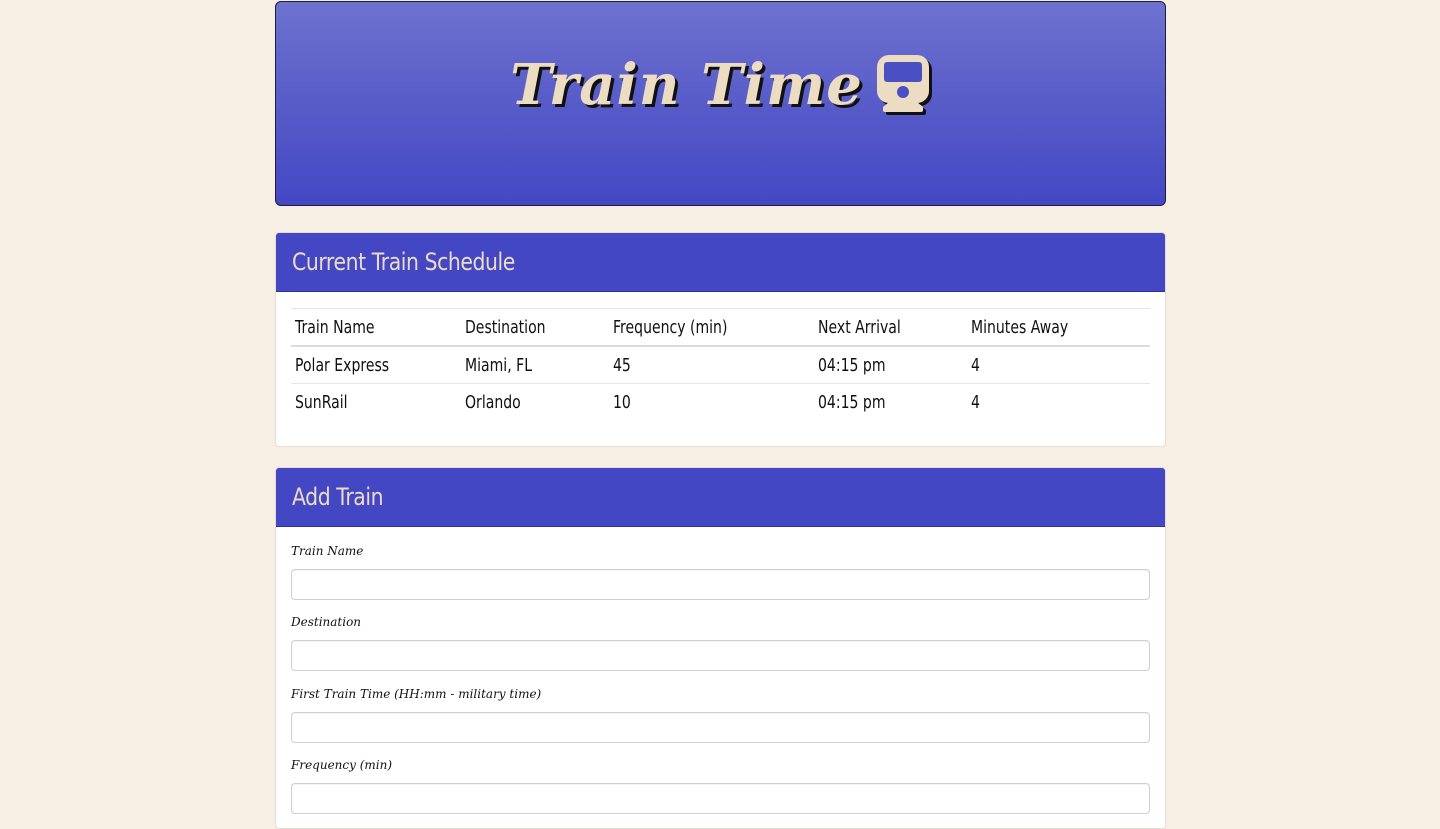 The width and height of the screenshot is (1440, 829). I want to click on cell-frequency: 10, so click(711, 401).